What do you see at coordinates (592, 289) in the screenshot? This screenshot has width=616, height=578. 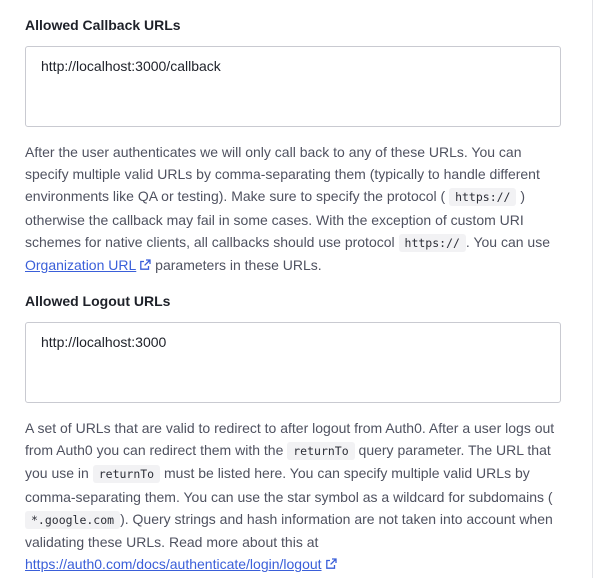 I see `panel-divider` at bounding box center [592, 289].